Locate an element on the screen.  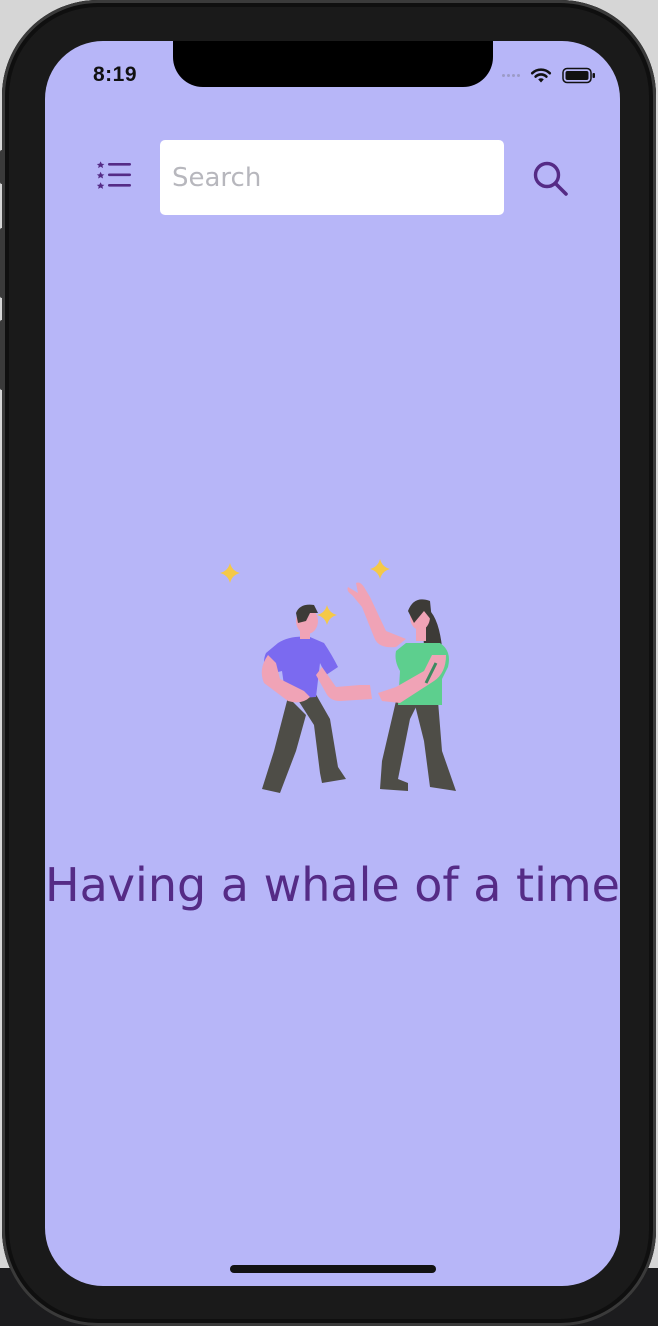
list-star-icon is located at coordinates (113, 175).